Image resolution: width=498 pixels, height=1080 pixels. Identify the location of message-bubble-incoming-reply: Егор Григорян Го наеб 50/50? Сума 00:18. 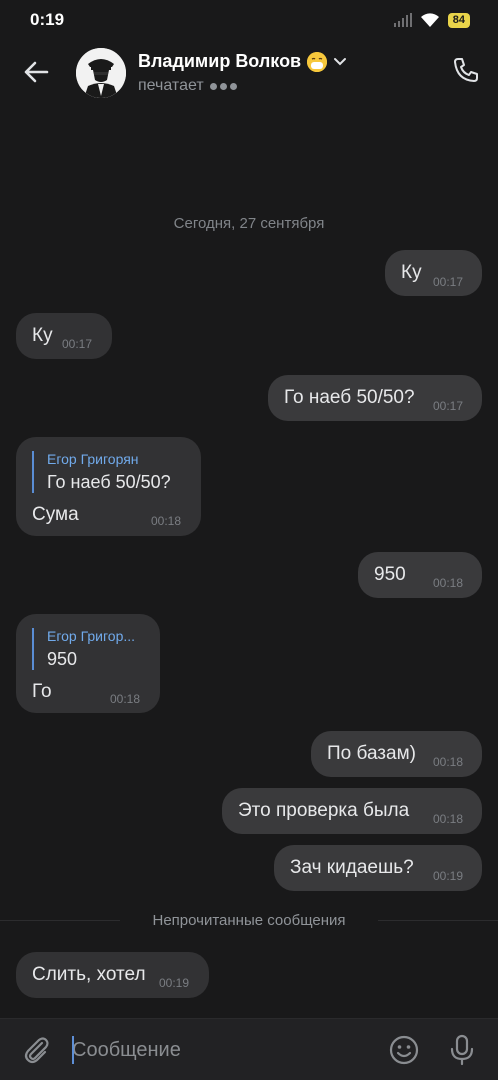
(108, 486).